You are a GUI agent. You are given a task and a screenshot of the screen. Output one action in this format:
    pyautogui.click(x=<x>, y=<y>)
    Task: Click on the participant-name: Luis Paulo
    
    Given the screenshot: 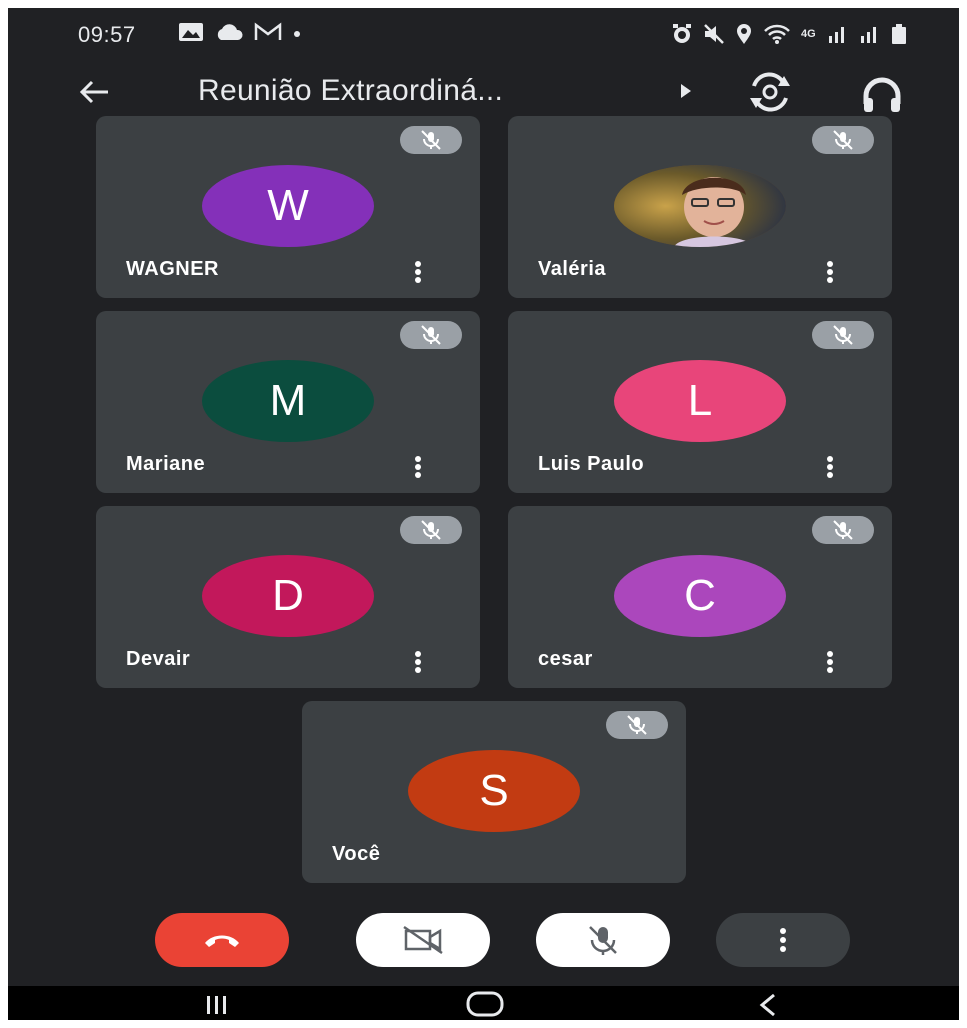 What is the action you would take?
    pyautogui.click(x=591, y=464)
    